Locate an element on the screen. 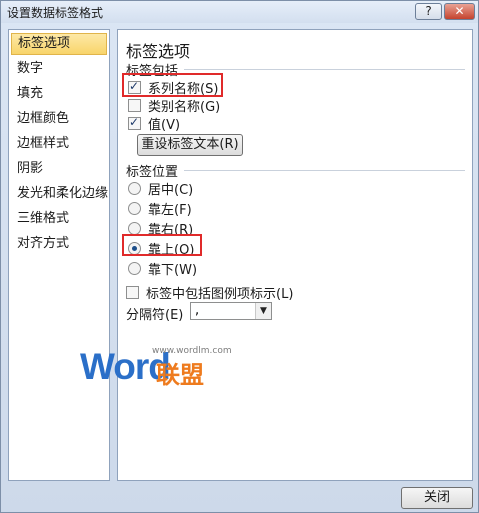  sidebar-item-glow: 发光和柔化边缘 is located at coordinates (59, 194).